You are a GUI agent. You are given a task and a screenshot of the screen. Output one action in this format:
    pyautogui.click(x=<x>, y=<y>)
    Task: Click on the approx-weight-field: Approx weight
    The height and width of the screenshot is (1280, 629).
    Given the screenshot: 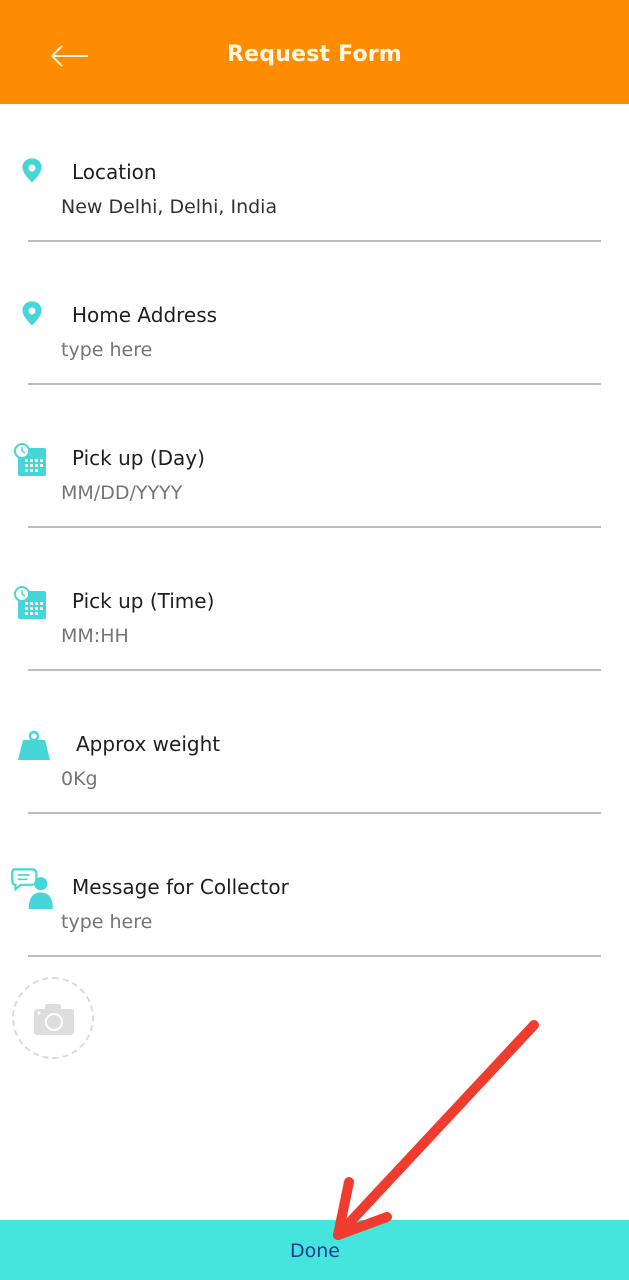 What is the action you would take?
    pyautogui.click(x=314, y=799)
    